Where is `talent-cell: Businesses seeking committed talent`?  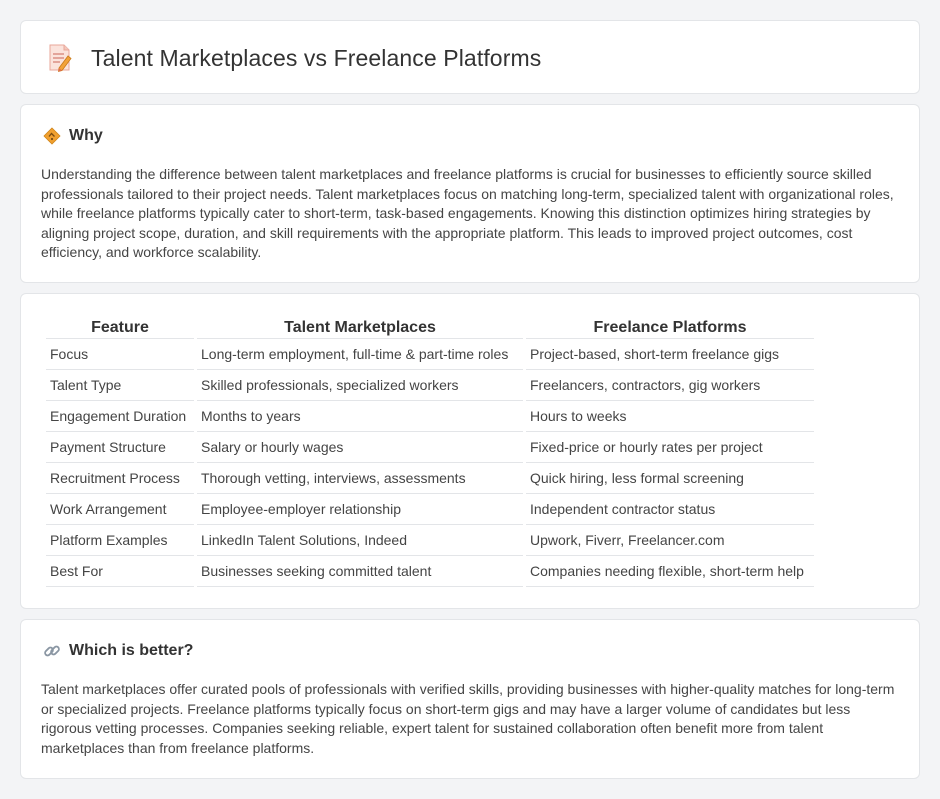
talent-cell: Businesses seeking committed talent is located at coordinates (360, 571).